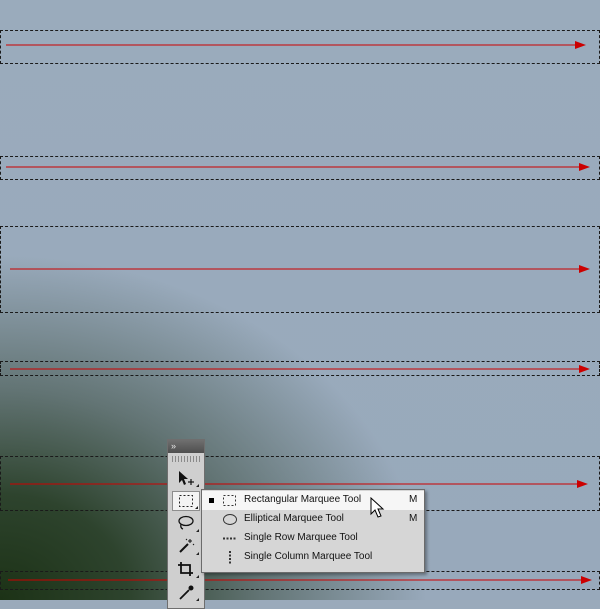  I want to click on menu-item-single-row-marquee: Single Row Marquee Tool, so click(313, 538).